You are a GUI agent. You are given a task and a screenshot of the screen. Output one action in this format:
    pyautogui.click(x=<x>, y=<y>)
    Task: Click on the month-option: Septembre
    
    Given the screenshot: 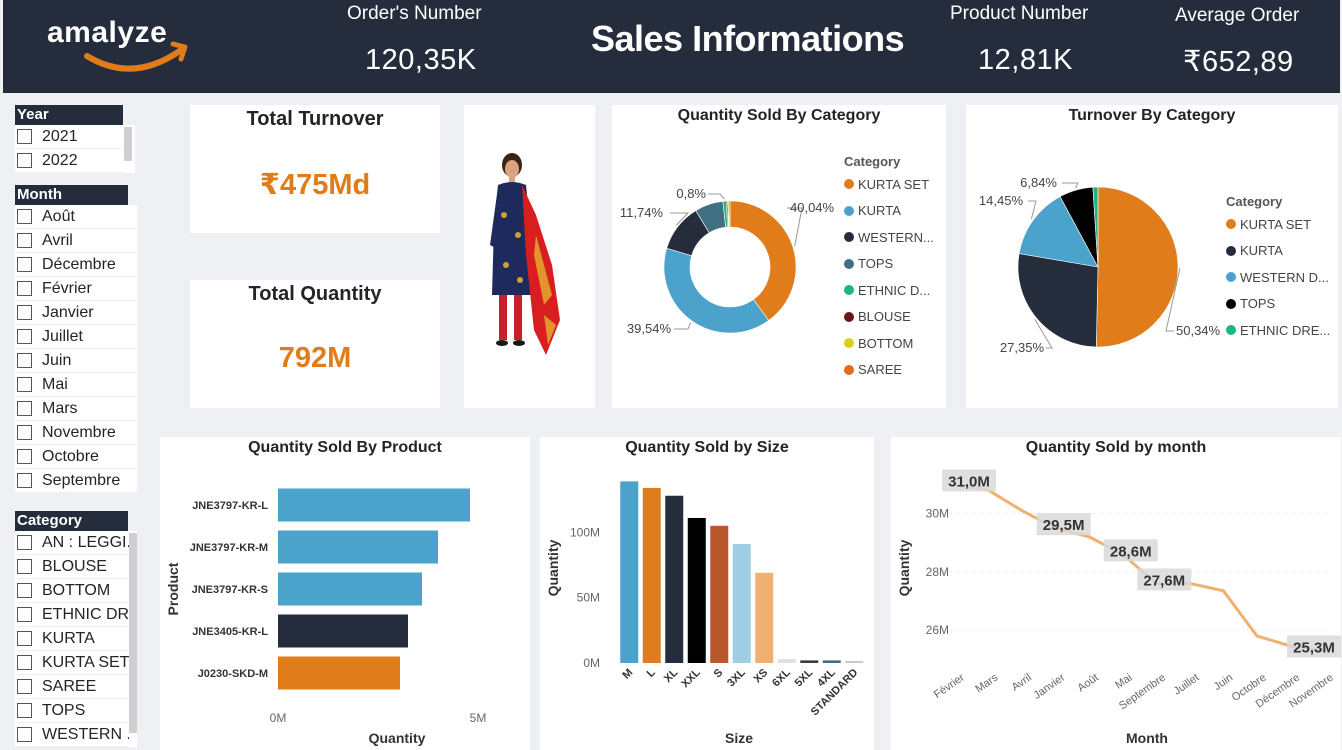 What is the action you would take?
    pyautogui.click(x=76, y=481)
    